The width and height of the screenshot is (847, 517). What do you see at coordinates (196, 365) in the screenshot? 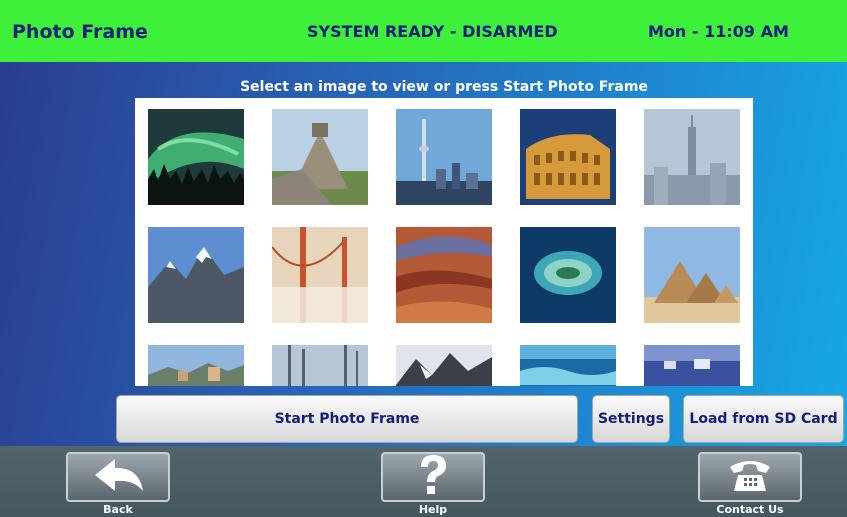
I see `gallery-thumbnail-coastal-town` at bounding box center [196, 365].